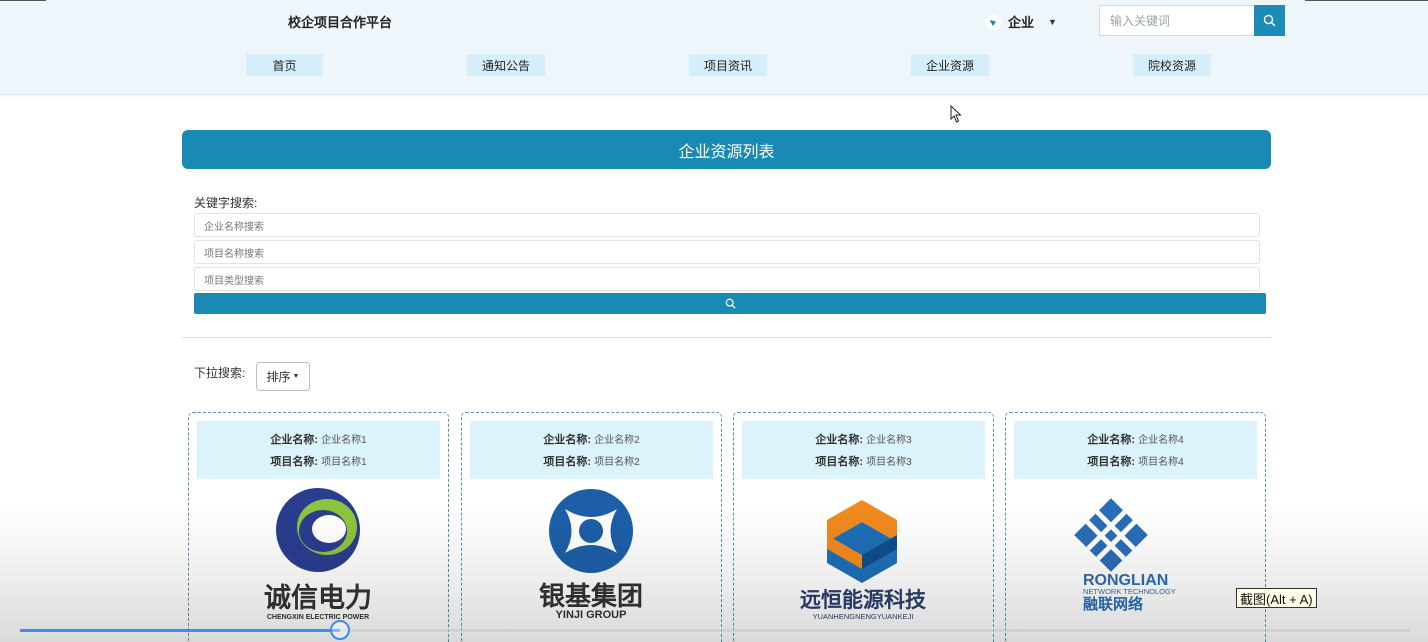 Image resolution: width=1428 pixels, height=642 pixels. Describe the element at coordinates (863, 462) in the screenshot. I see `project-name-row: 项目名称: 项目名称3` at that location.